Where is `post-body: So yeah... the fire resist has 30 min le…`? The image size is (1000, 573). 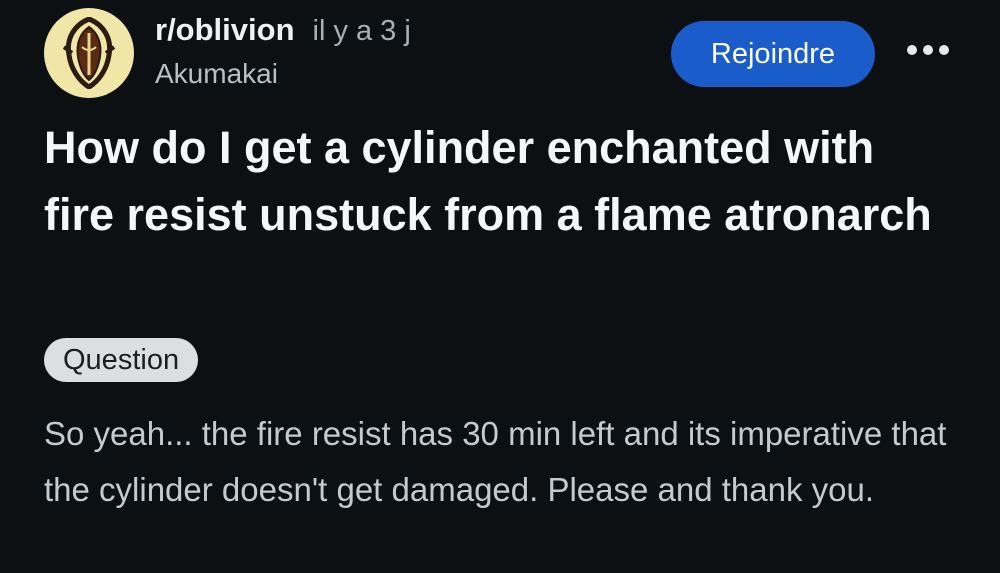
post-body: So yeah... the fire resist has 30 min le… is located at coordinates (495, 461).